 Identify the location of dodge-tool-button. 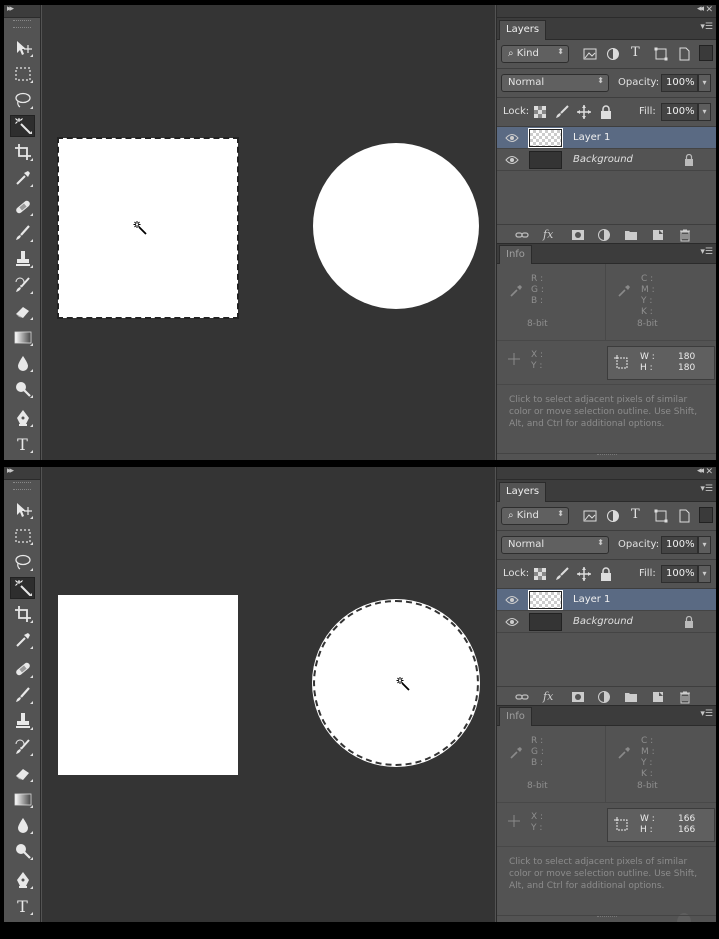
(22, 851).